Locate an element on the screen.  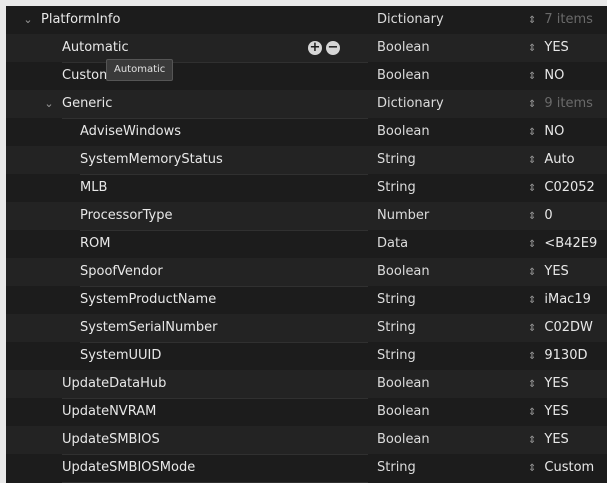
plus-circle-icon: + is located at coordinates (315, 48).